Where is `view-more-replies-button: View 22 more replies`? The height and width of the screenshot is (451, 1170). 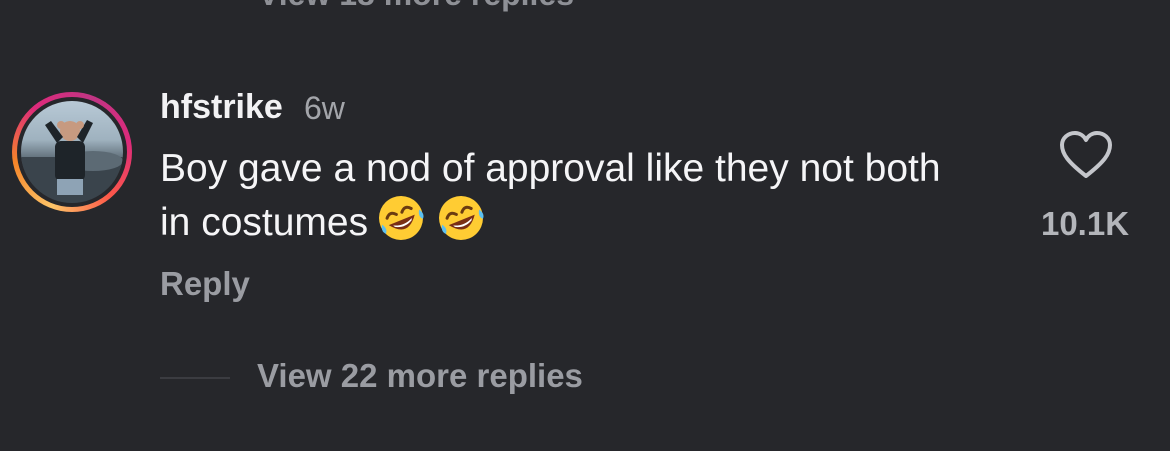 view-more-replies-button: View 22 more replies is located at coordinates (420, 376).